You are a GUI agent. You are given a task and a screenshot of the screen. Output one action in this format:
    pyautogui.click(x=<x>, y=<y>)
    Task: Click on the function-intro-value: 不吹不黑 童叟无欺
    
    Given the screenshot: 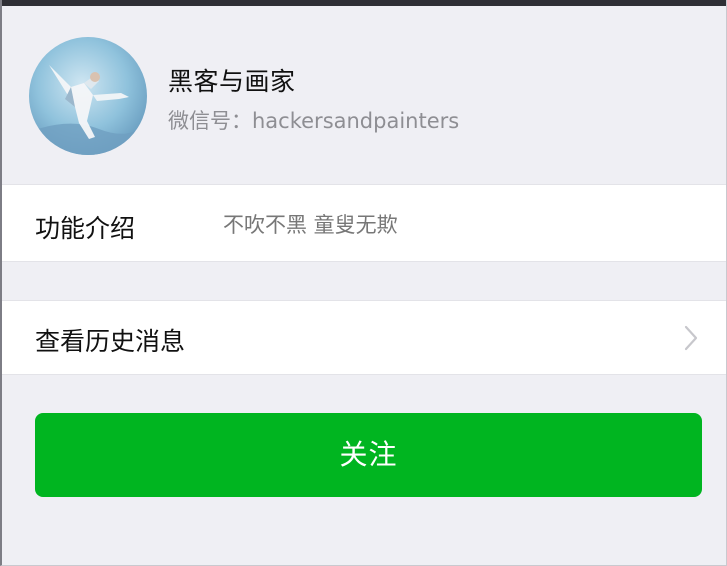 What is the action you would take?
    pyautogui.click(x=310, y=225)
    